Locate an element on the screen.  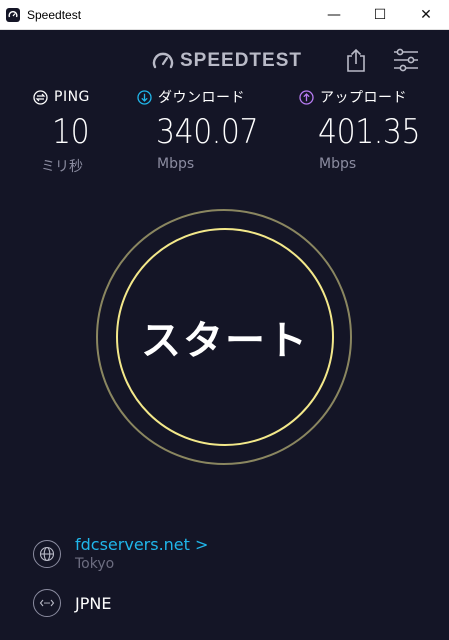
brand-name: SPEEDTEST is located at coordinates (241, 60).